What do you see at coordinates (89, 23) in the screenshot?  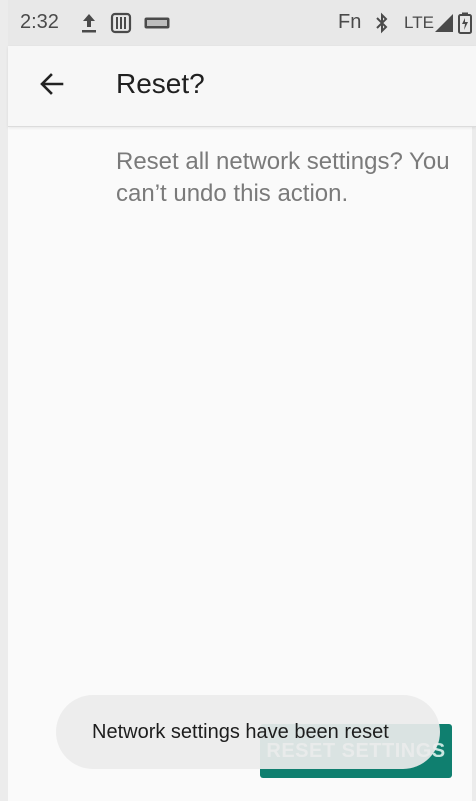 I see `upload-icon` at bounding box center [89, 23].